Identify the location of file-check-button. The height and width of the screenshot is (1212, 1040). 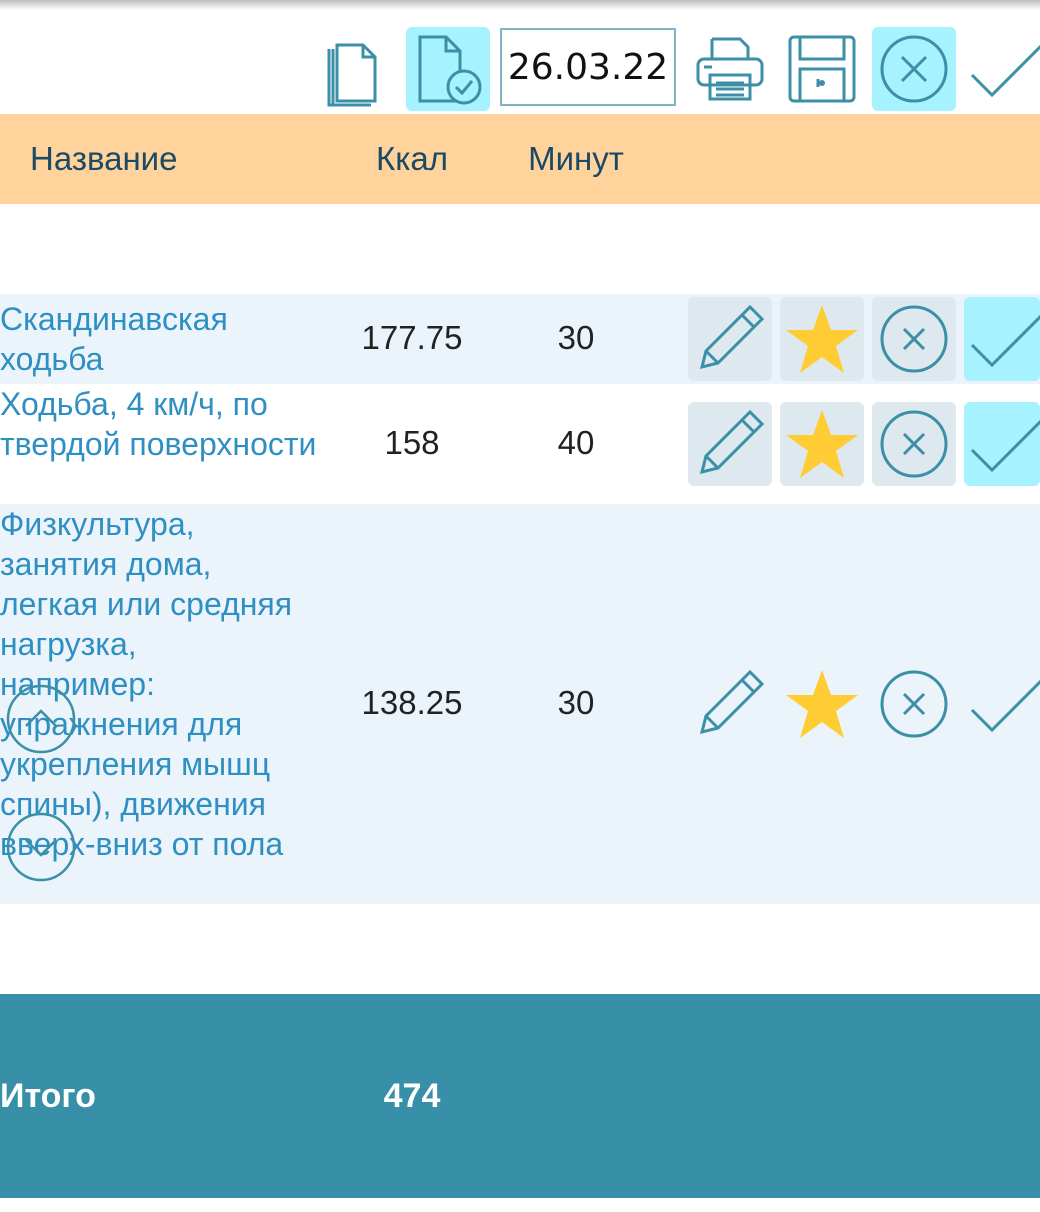
(448, 69).